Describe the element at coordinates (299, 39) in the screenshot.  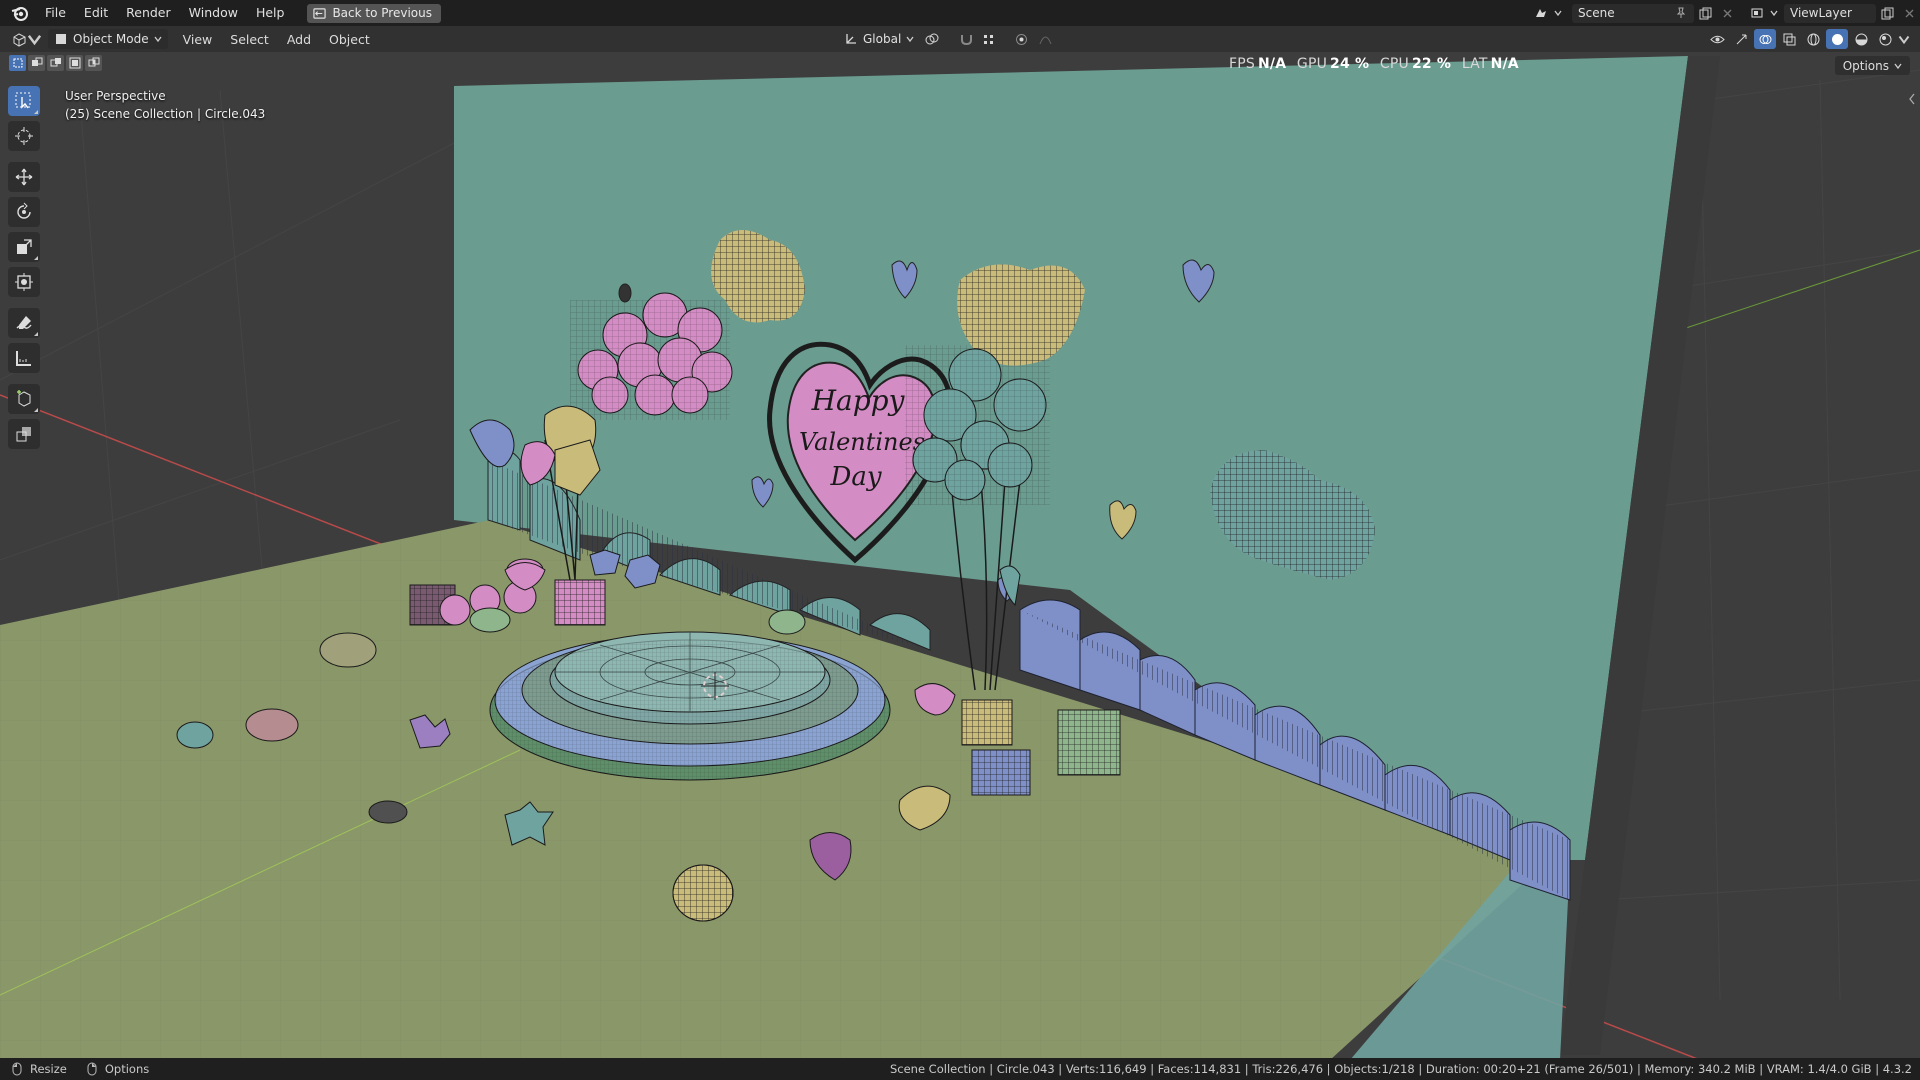
I see `menu-add: Add` at that location.